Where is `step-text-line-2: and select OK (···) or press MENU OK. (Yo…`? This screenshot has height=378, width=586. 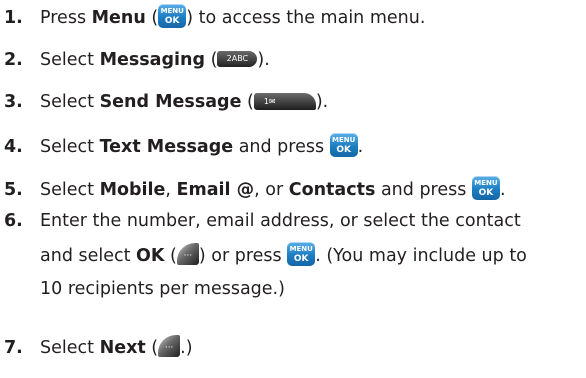 step-text-line-2: and select OK (···) or press MENU OK. (Yo… is located at coordinates (283, 256).